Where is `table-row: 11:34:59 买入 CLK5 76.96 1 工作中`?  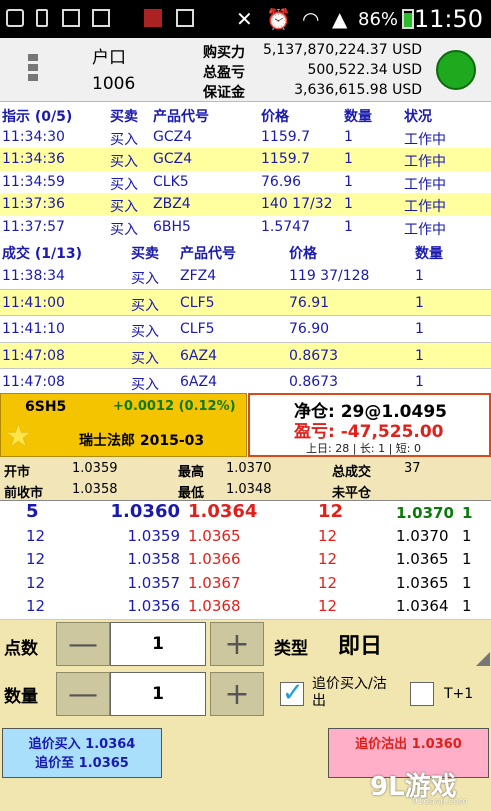
table-row: 11:34:59 买入 CLK5 76.96 1 工作中 is located at coordinates (245, 182).